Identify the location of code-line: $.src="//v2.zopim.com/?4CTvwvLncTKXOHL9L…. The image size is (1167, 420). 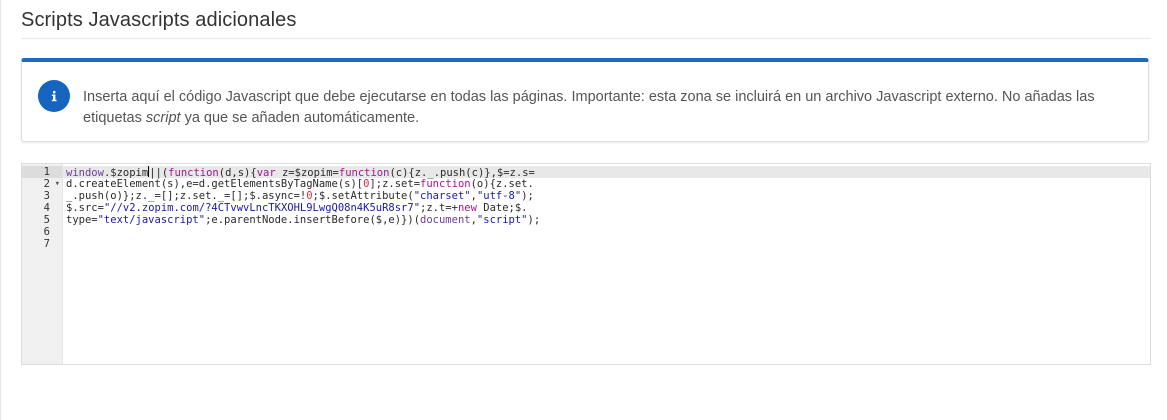
(606, 208).